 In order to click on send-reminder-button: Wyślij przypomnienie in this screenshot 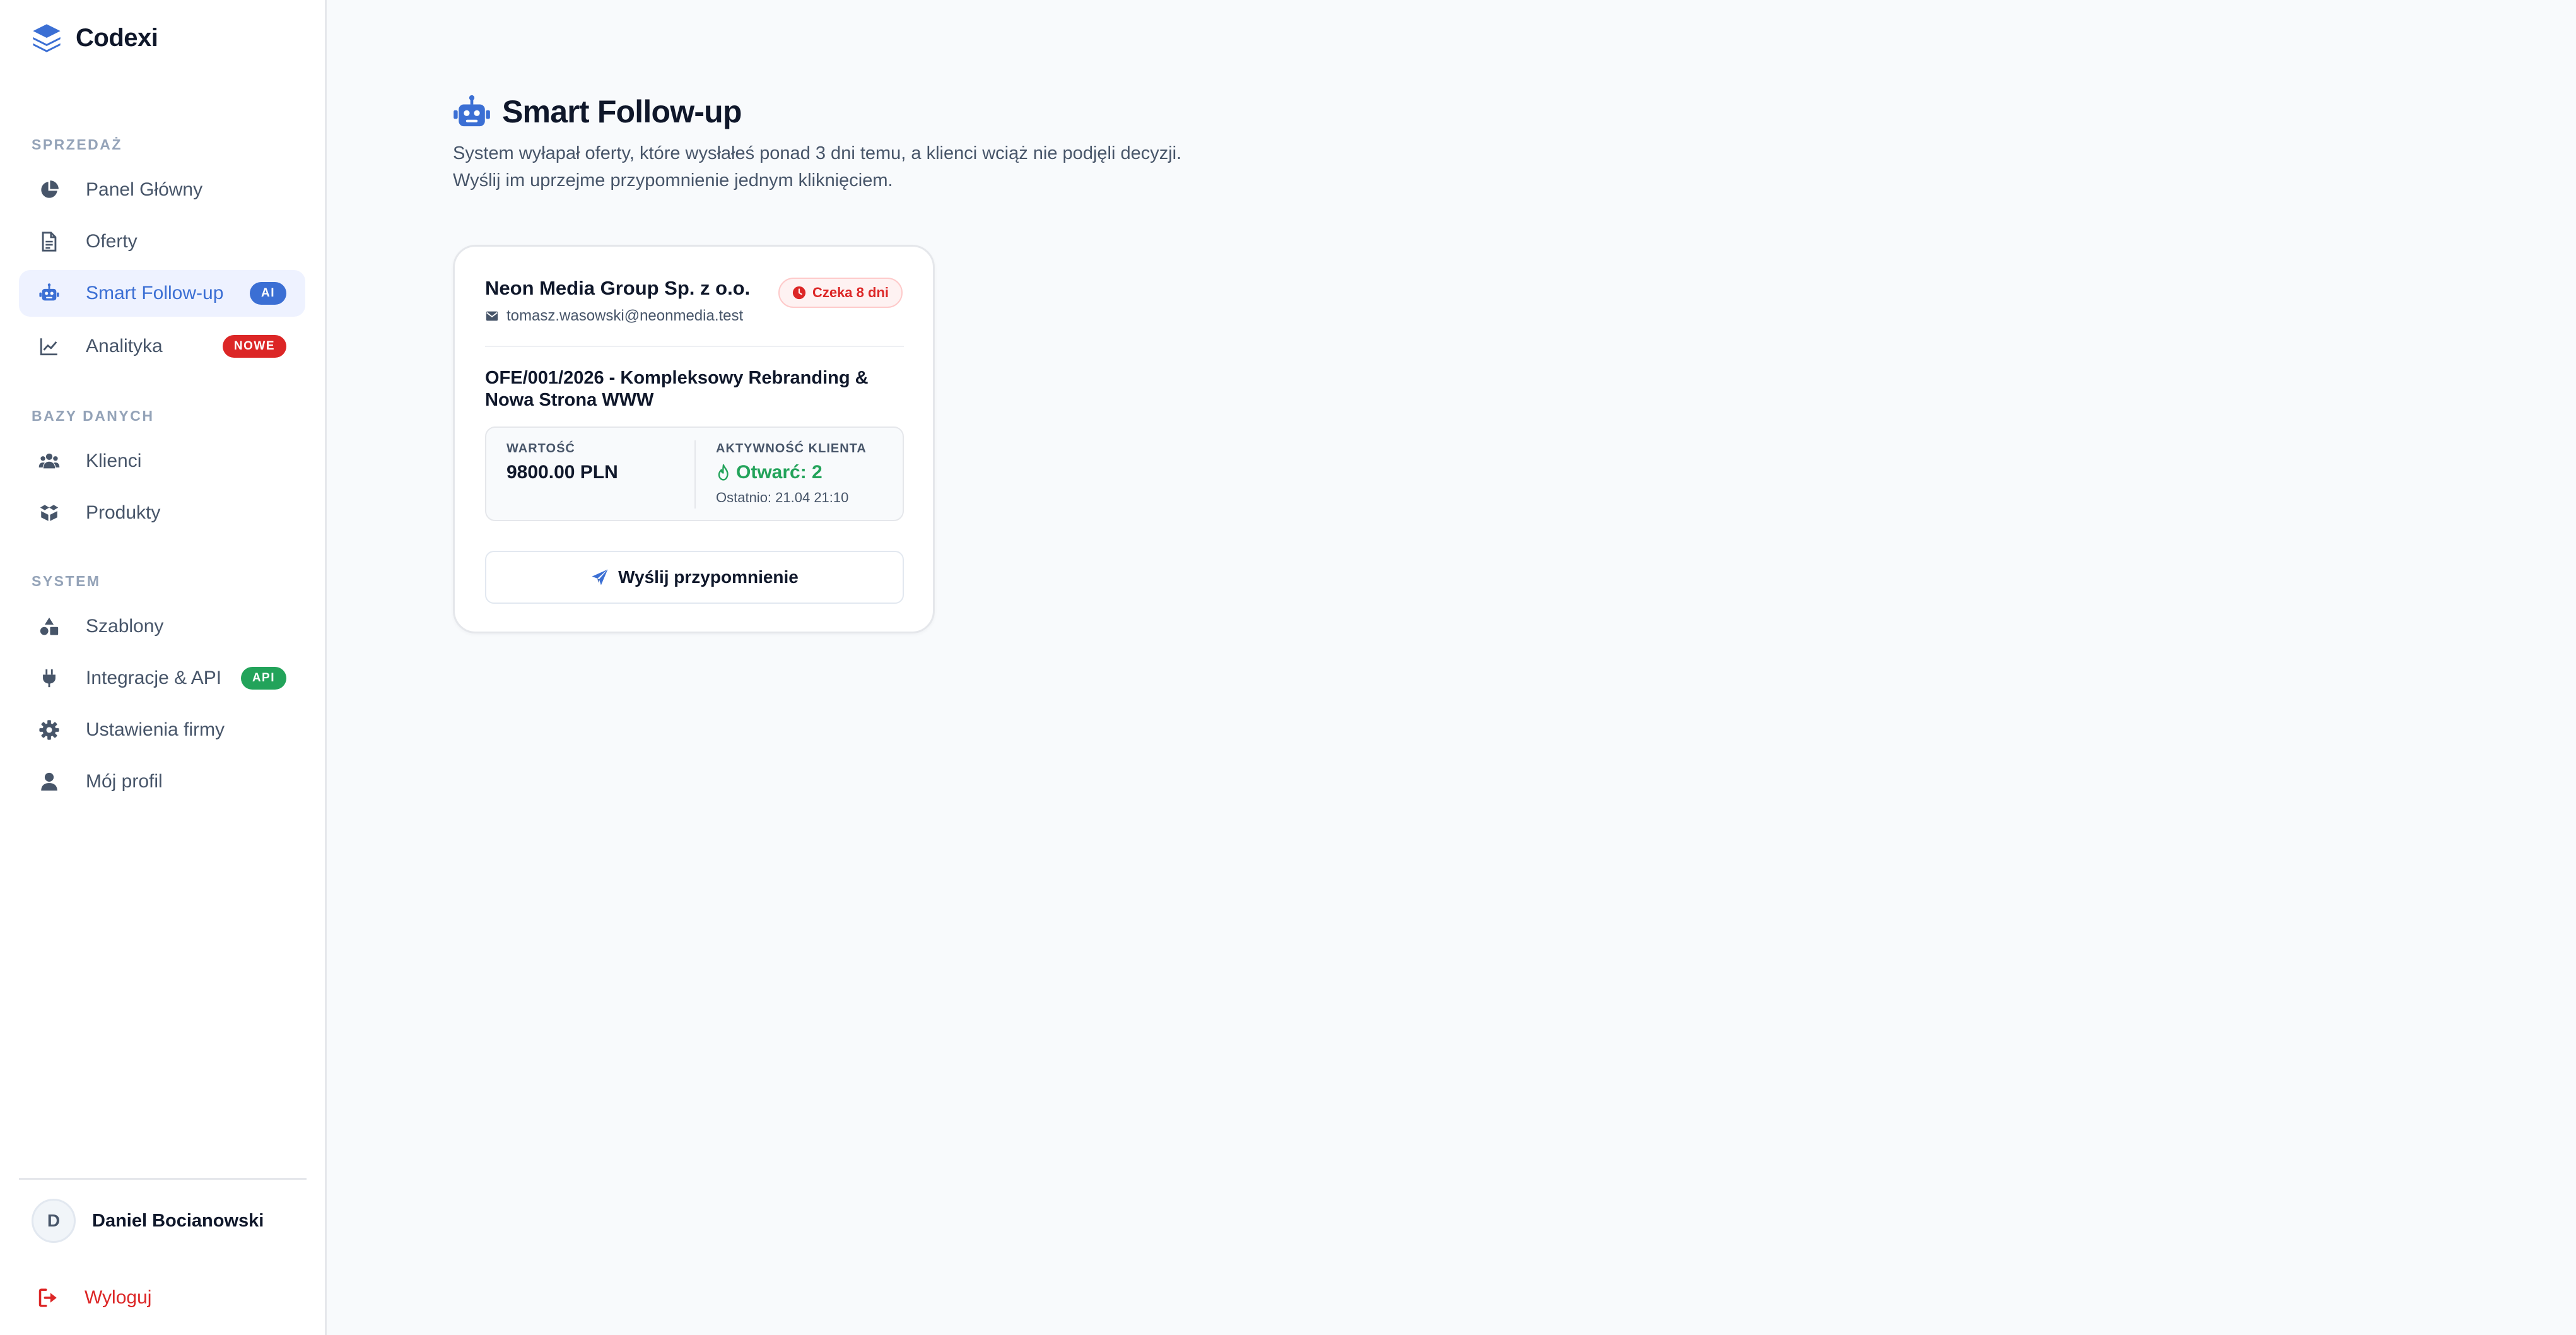, I will do `click(694, 577)`.